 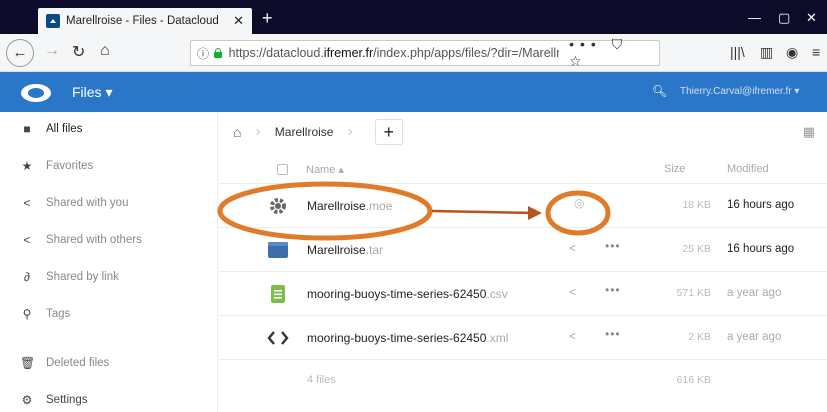 What do you see at coordinates (278, 206) in the screenshot?
I see `gear-icon` at bounding box center [278, 206].